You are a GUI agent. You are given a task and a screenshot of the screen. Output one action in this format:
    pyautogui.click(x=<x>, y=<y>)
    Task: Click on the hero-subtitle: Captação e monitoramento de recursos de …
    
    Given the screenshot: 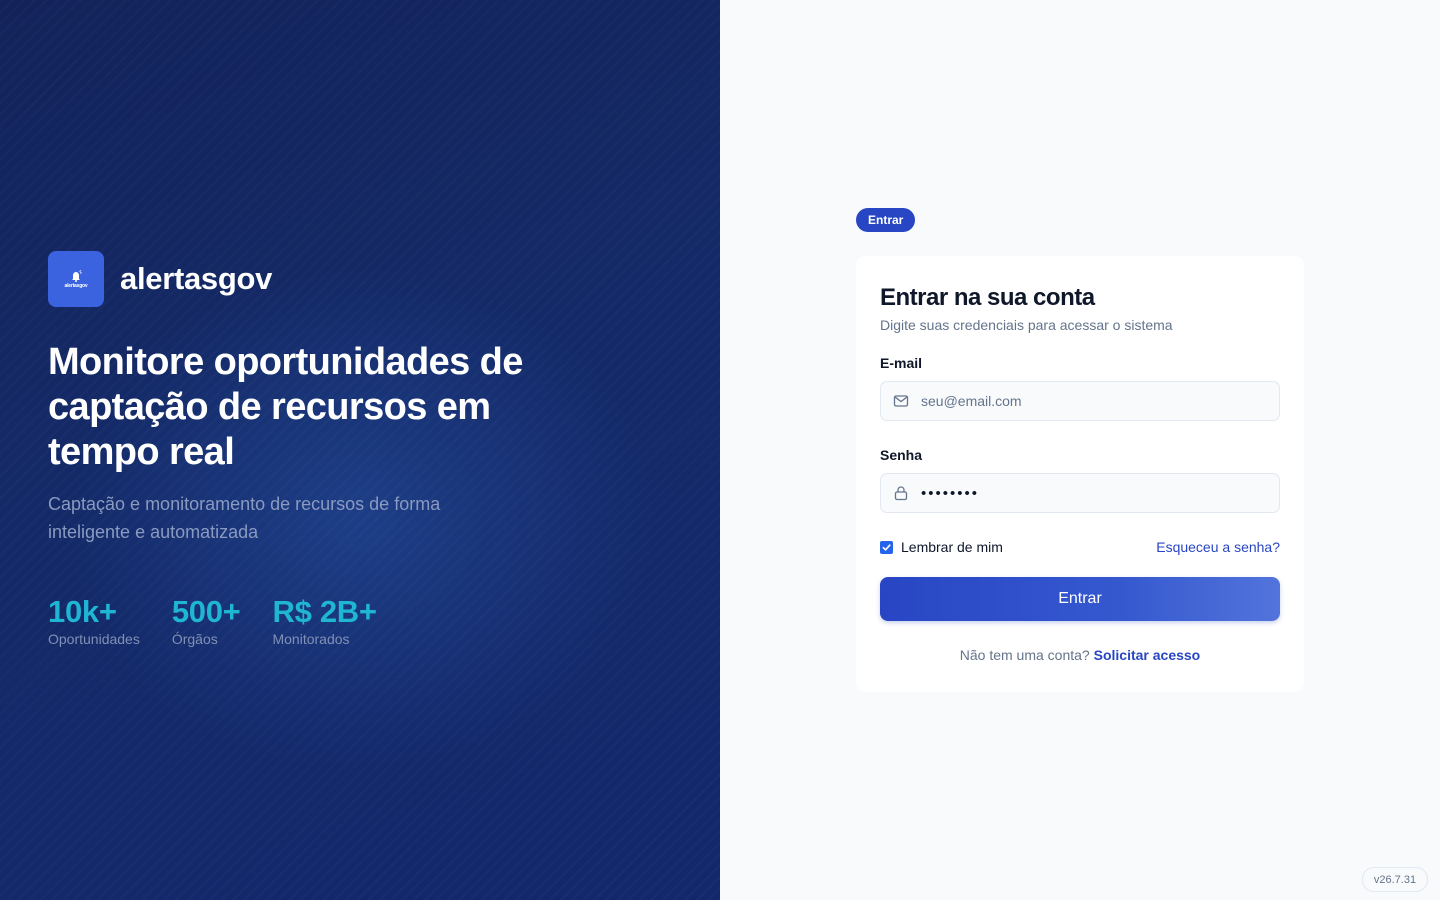 What is the action you would take?
    pyautogui.click(x=244, y=518)
    